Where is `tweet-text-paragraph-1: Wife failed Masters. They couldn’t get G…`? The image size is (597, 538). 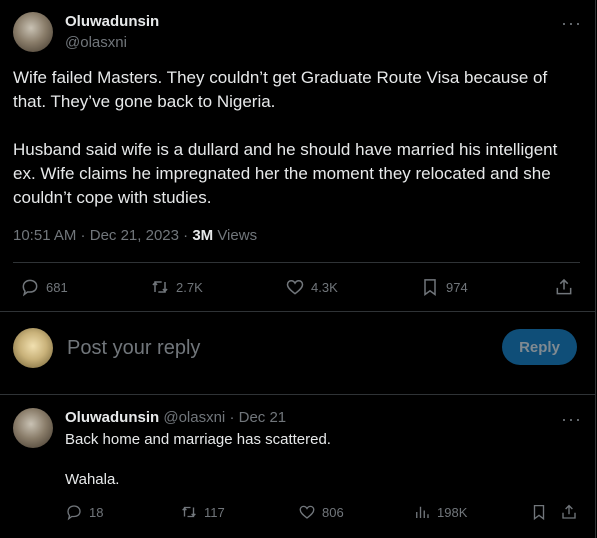 tweet-text-paragraph-1: Wife failed Masters. They couldn’t get G… is located at coordinates (280, 89).